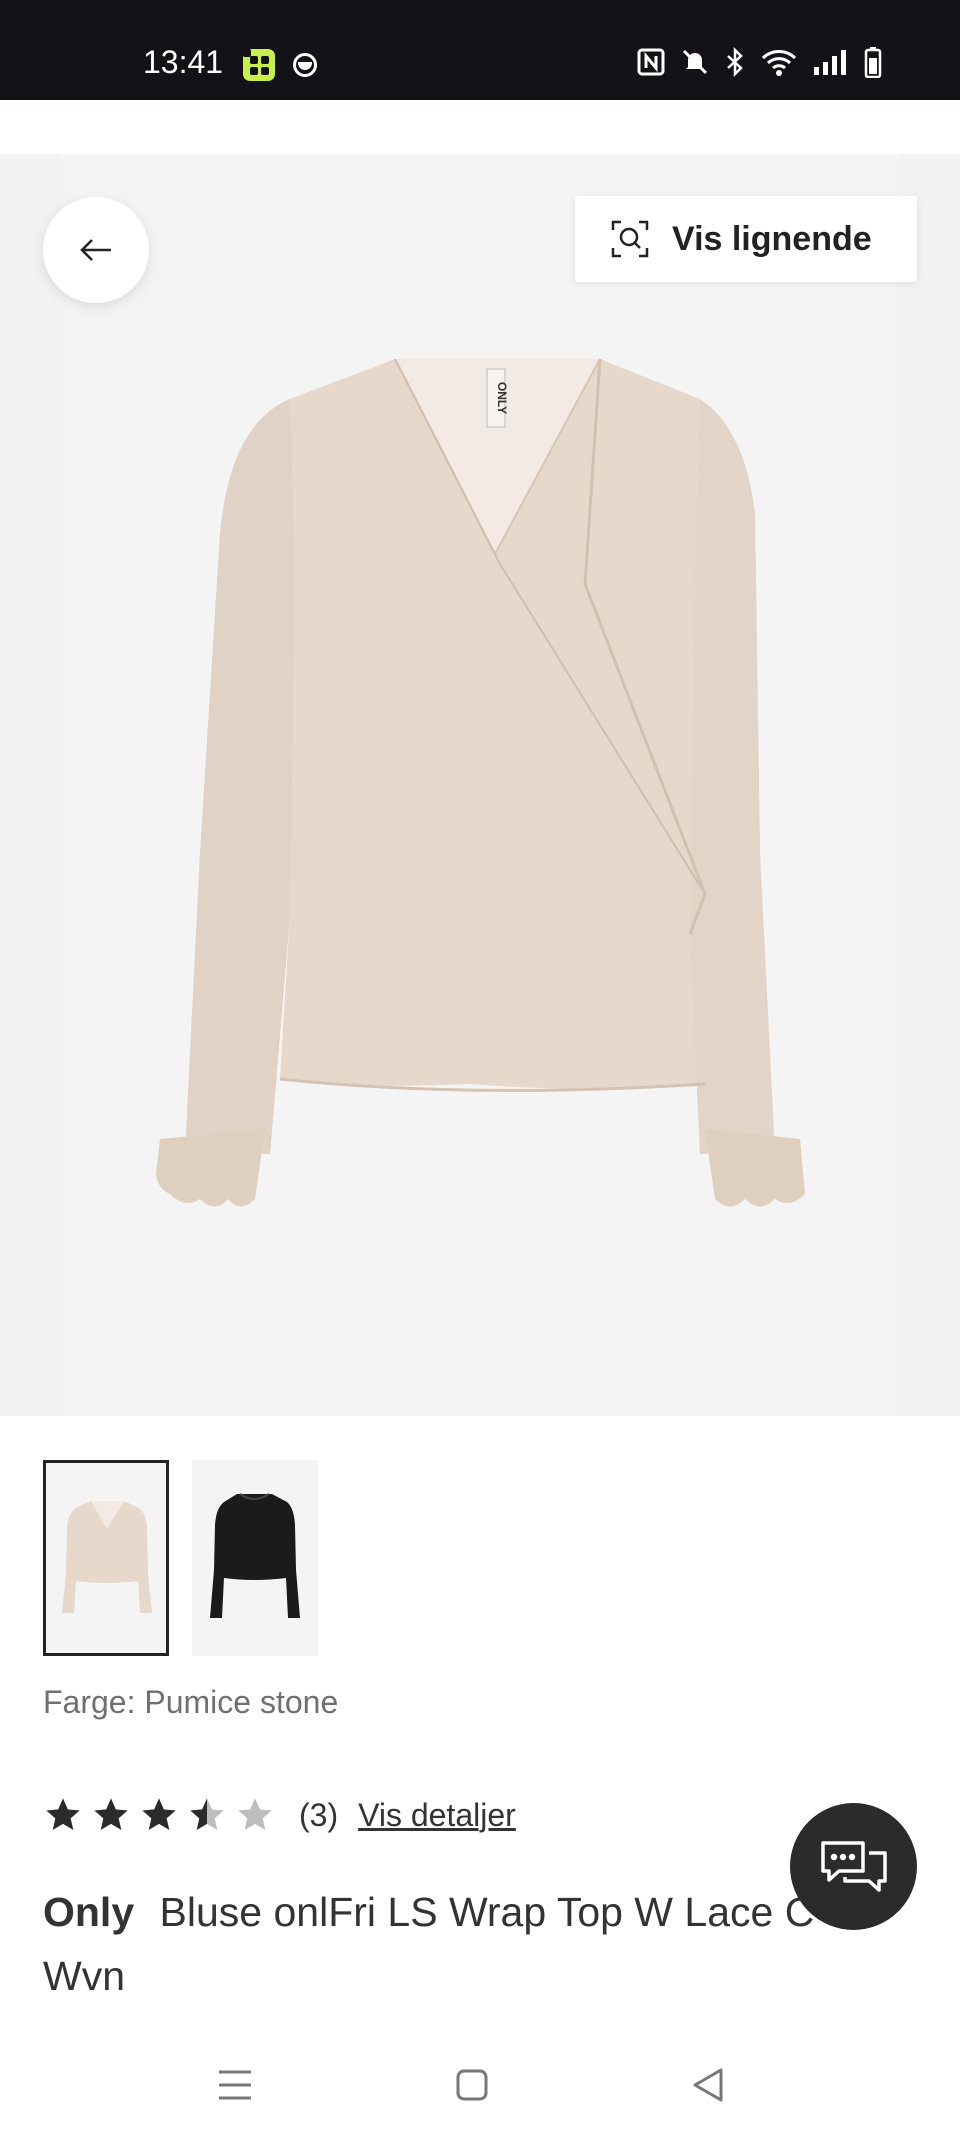  I want to click on chat-button, so click(853, 1866).